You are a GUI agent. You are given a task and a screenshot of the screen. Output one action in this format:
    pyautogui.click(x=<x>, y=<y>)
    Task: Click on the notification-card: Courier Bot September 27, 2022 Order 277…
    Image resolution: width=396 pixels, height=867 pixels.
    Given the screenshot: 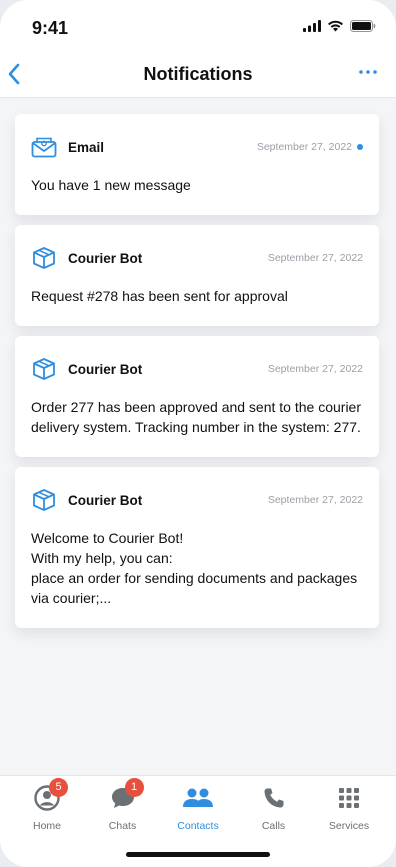 What is the action you would take?
    pyautogui.click(x=197, y=396)
    